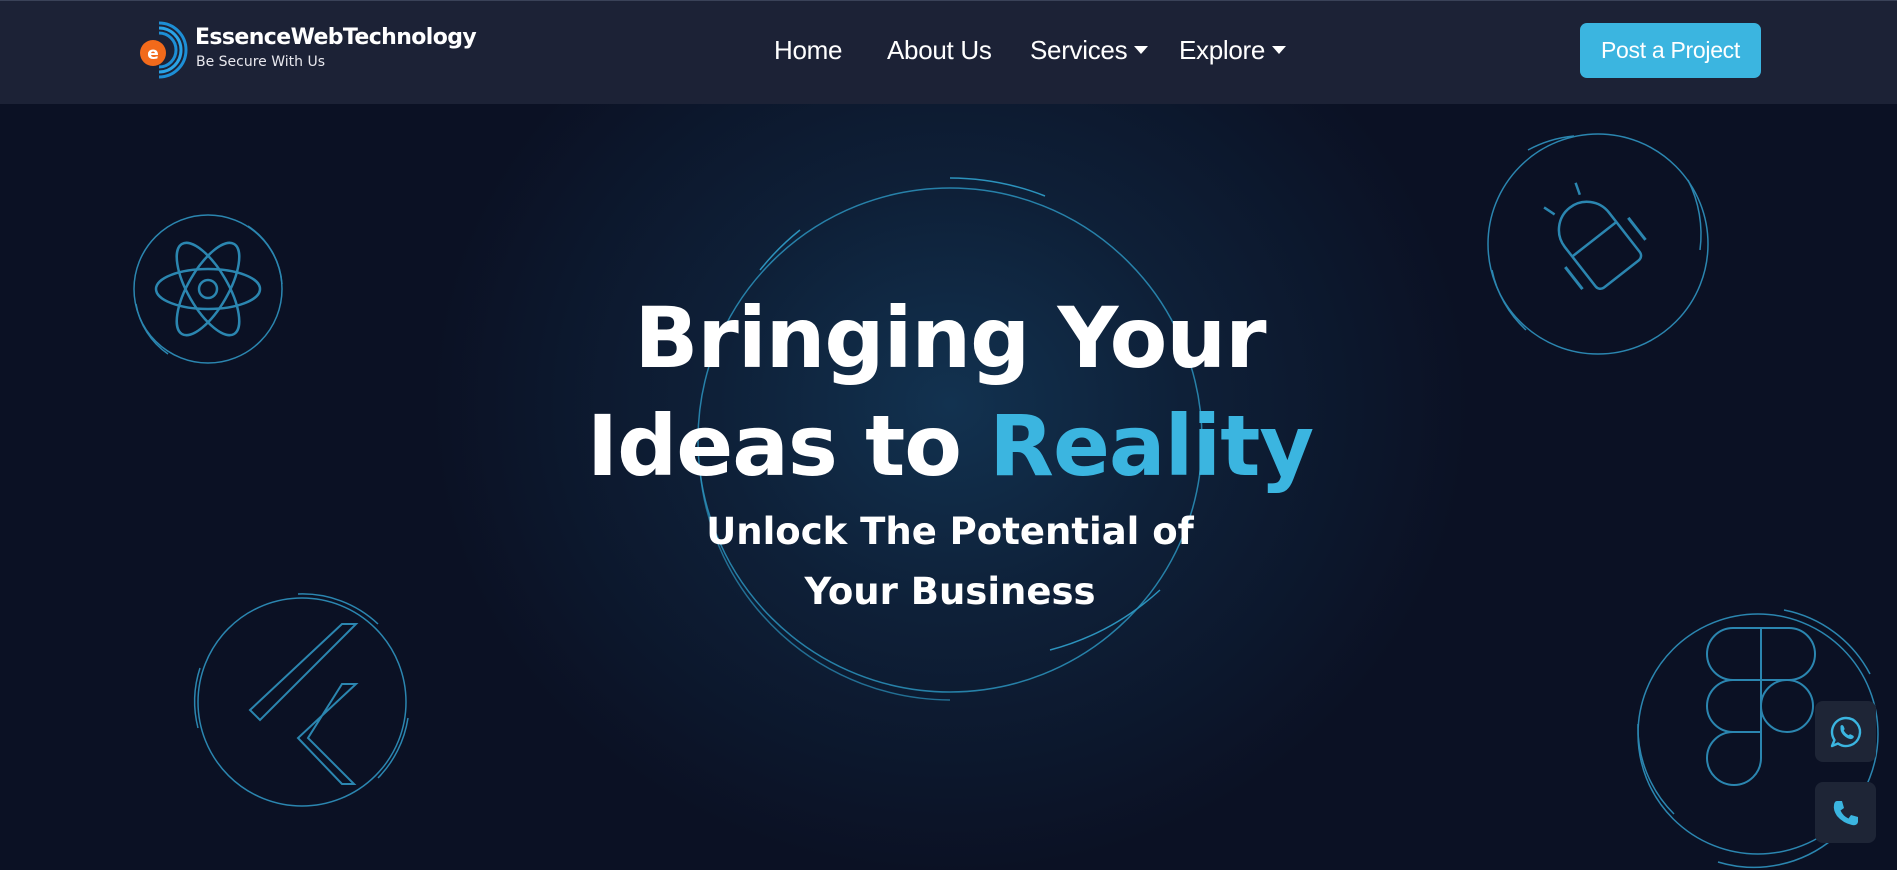  I want to click on phone-button, so click(1845, 812).